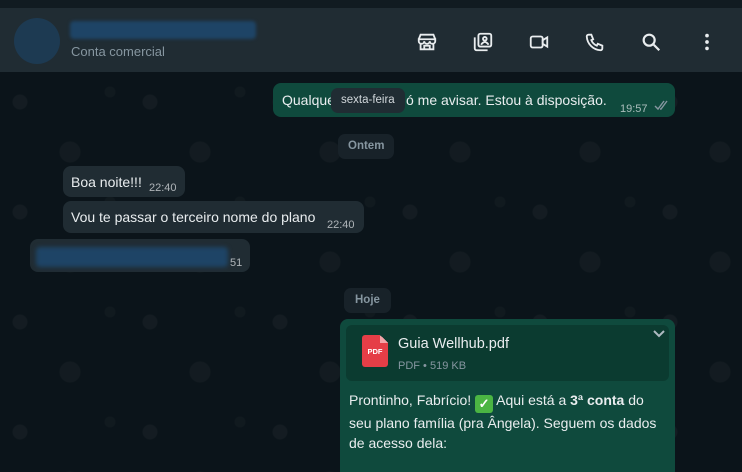 The height and width of the screenshot is (472, 742). Describe the element at coordinates (427, 42) in the screenshot. I see `store-icon` at that location.